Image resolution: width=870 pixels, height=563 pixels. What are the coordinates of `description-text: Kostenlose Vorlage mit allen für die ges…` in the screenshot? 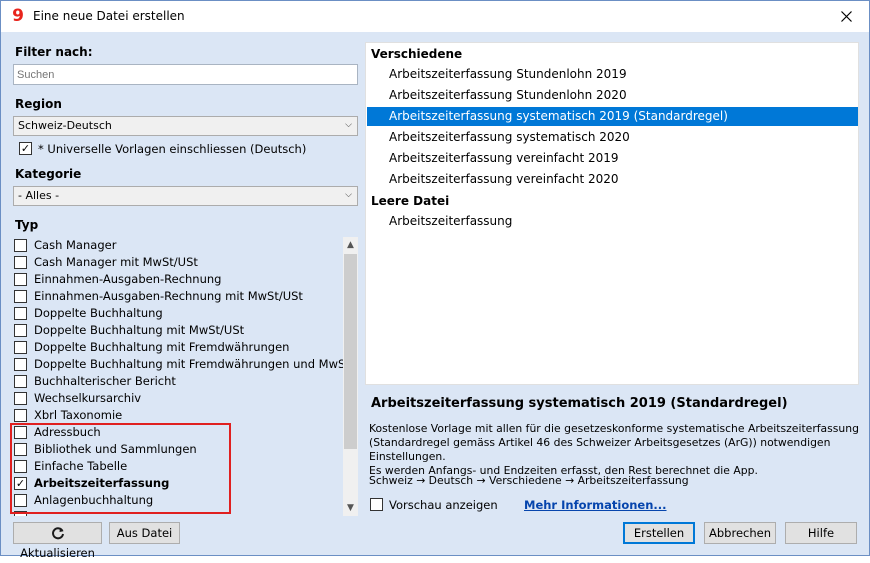 It's located at (614, 450).